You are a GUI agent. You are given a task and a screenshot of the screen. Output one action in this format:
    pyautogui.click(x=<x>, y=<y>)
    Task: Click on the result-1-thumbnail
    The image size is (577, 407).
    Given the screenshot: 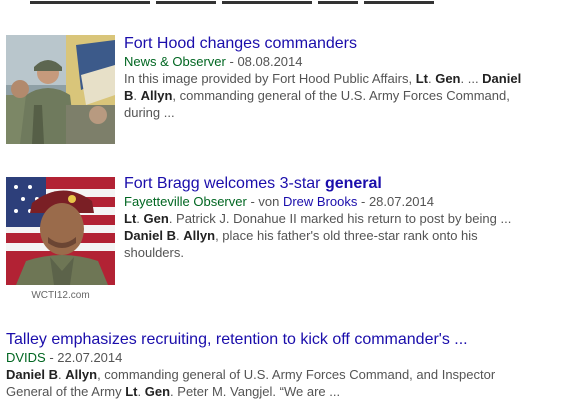 What is the action you would take?
    pyautogui.click(x=60, y=89)
    